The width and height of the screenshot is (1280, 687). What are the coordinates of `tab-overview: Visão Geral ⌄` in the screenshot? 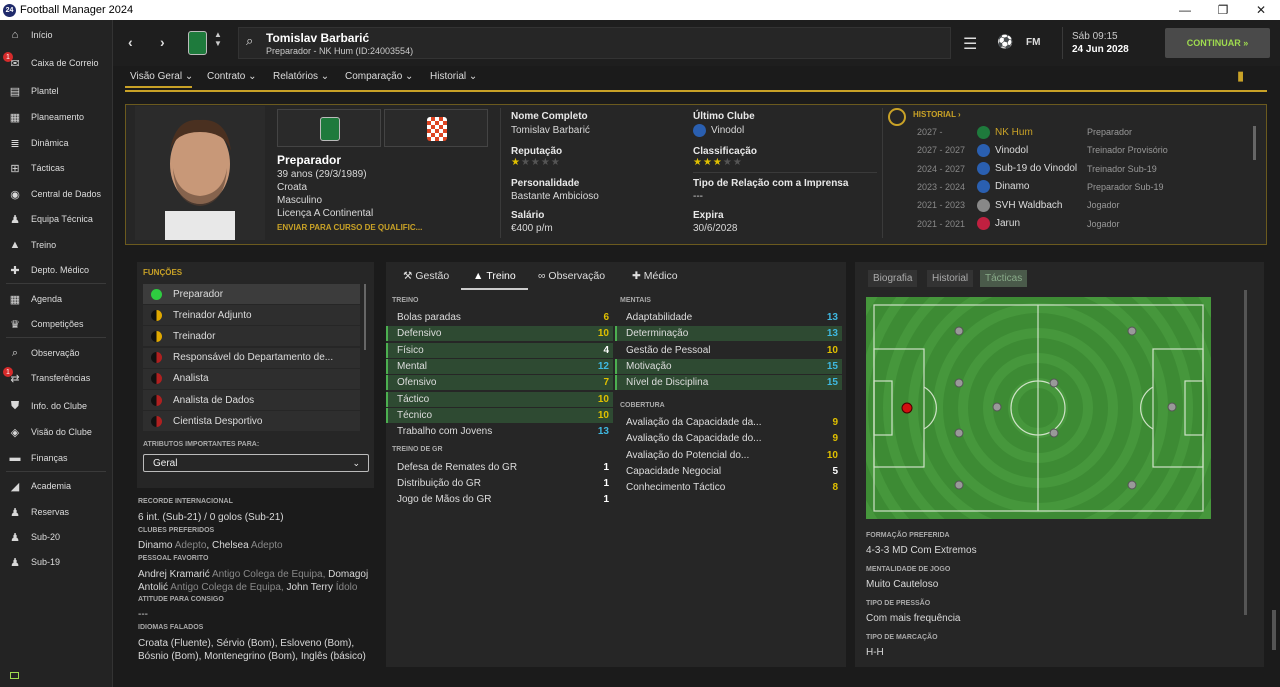 It's located at (161, 76).